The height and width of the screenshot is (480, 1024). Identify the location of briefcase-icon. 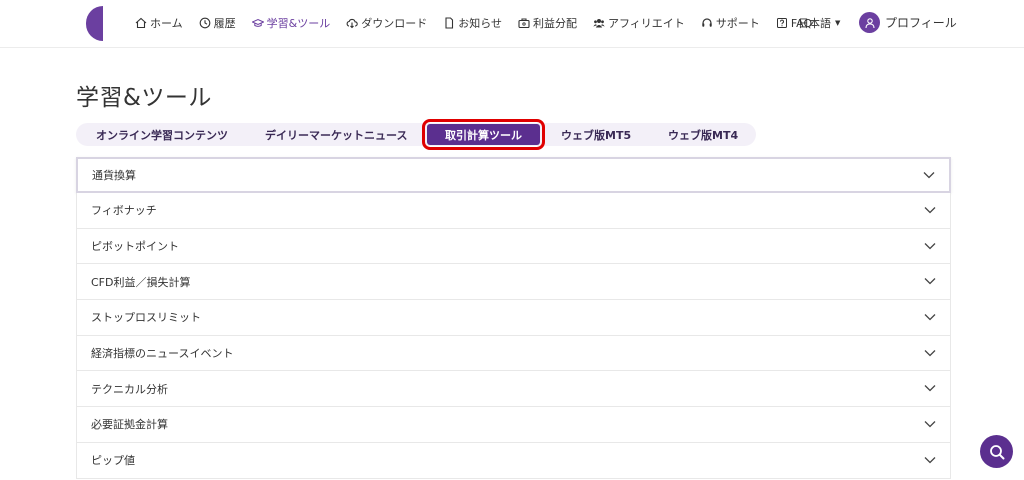
(524, 23).